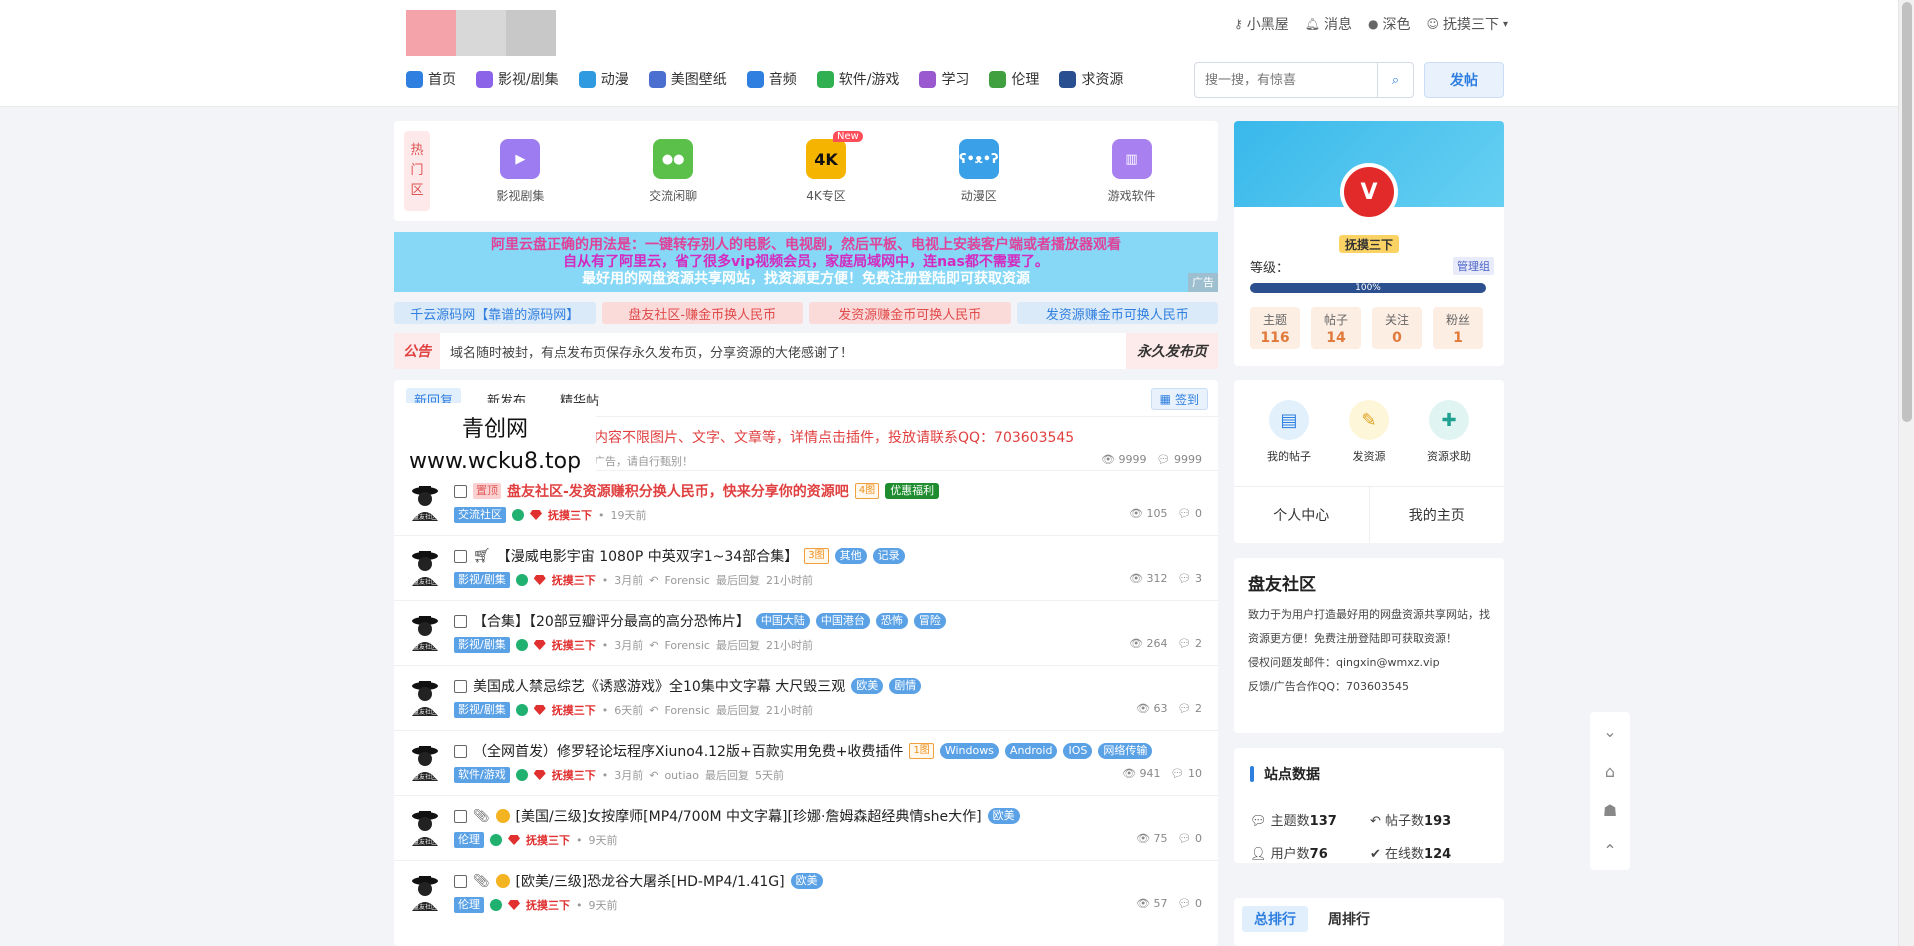 Image resolution: width=1914 pixels, height=946 pixels. What do you see at coordinates (1031, 751) in the screenshot?
I see `thread-tag: Android` at bounding box center [1031, 751].